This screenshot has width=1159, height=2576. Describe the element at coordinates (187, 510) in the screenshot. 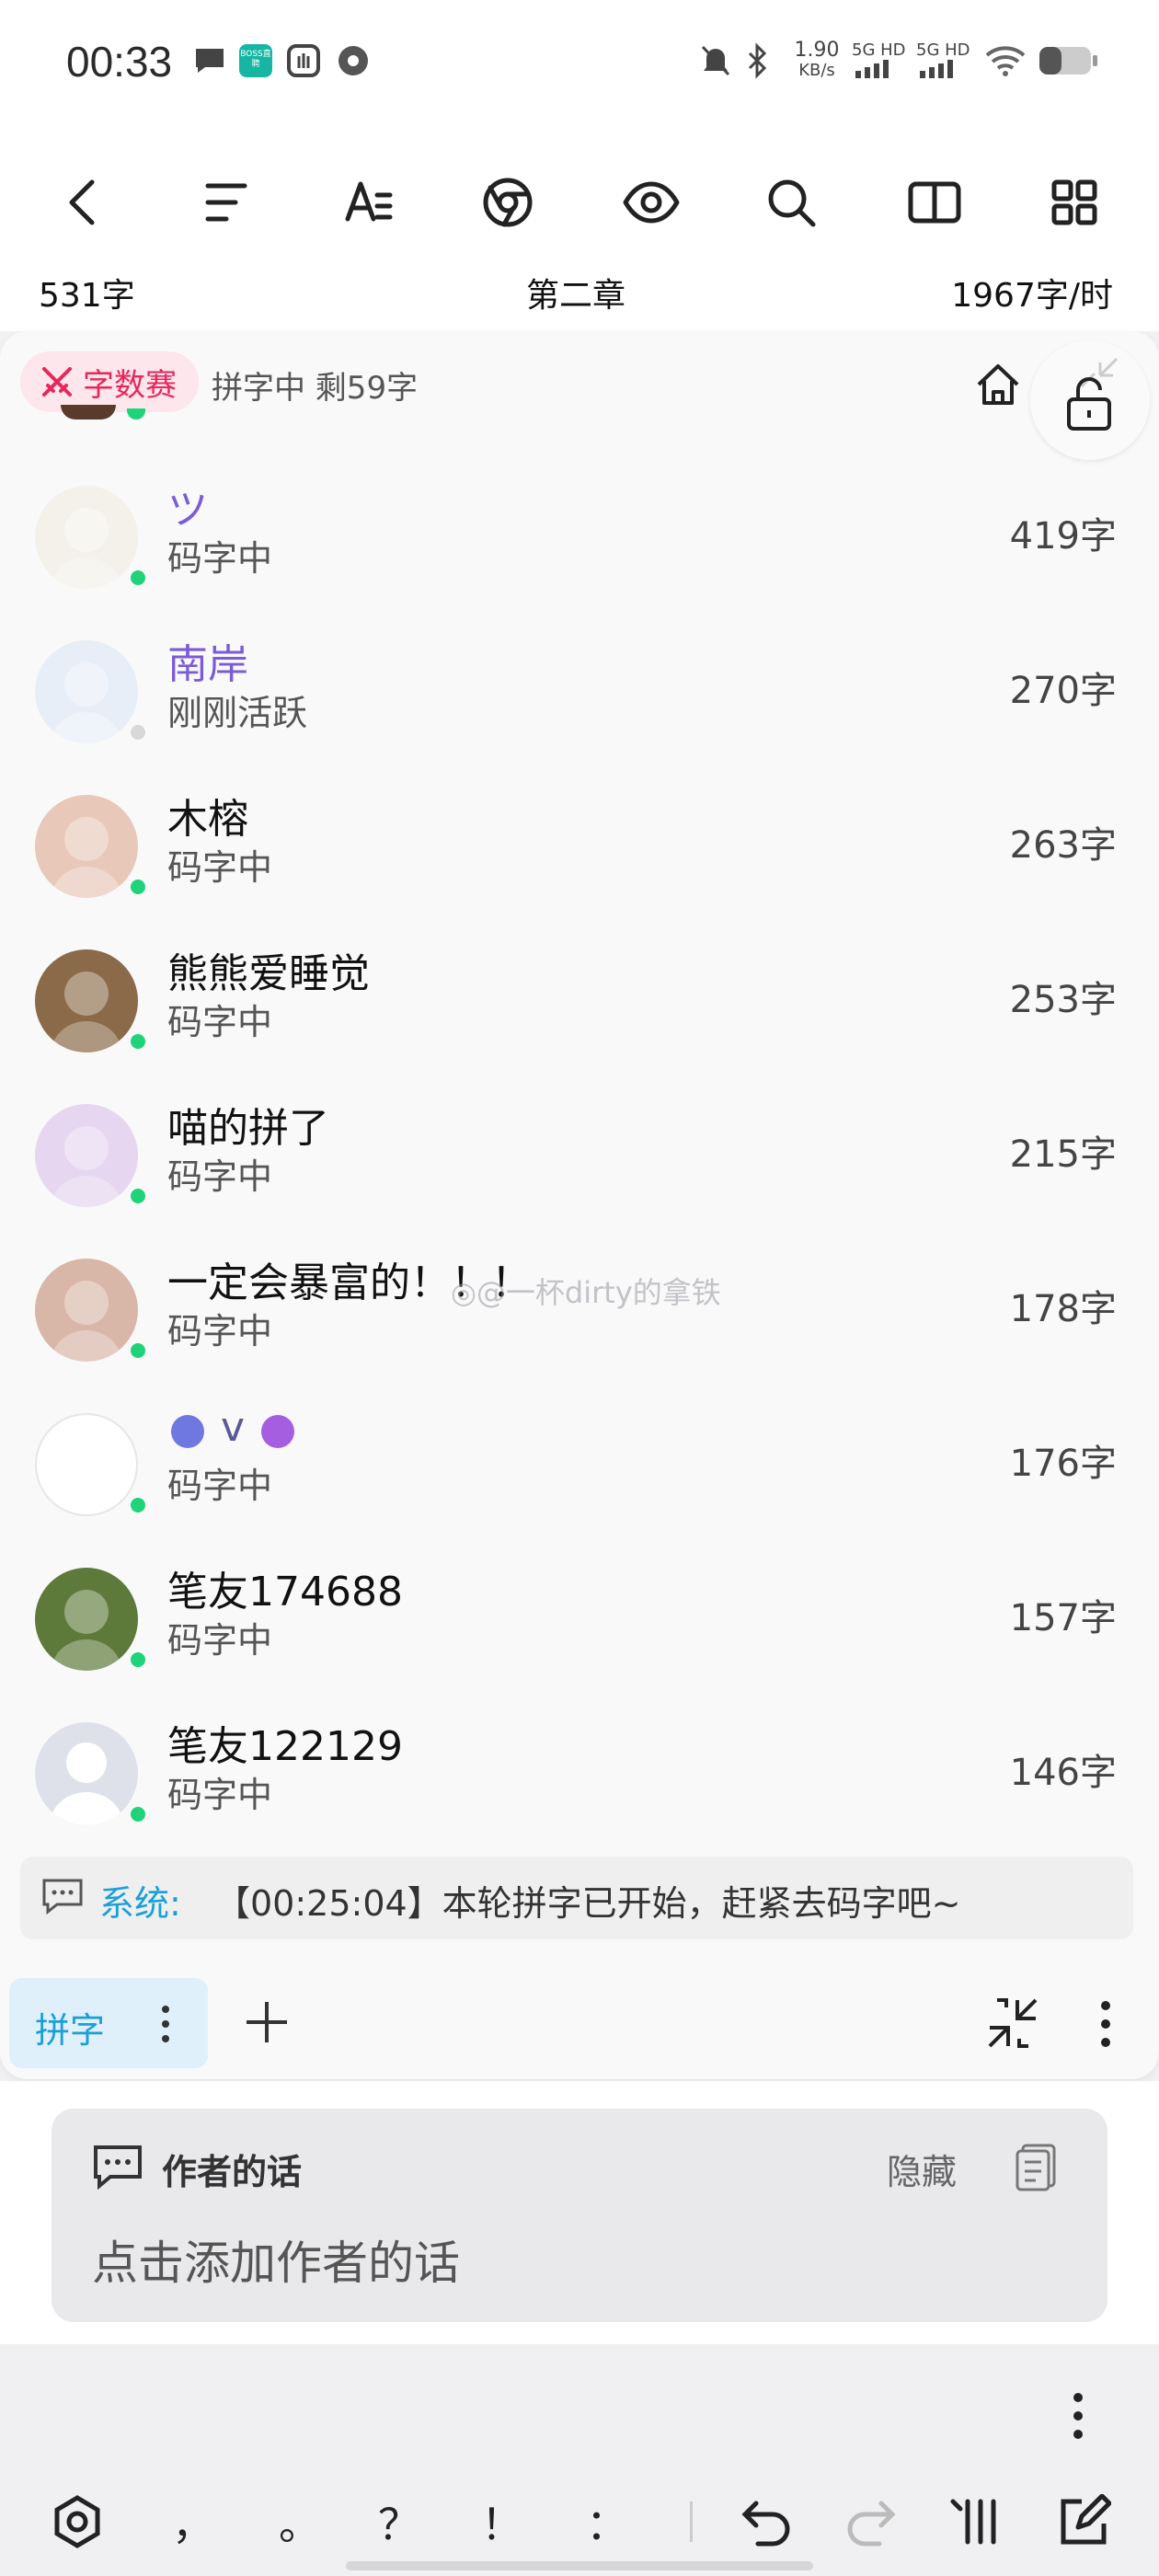

I see `participant-name: ツ` at that location.